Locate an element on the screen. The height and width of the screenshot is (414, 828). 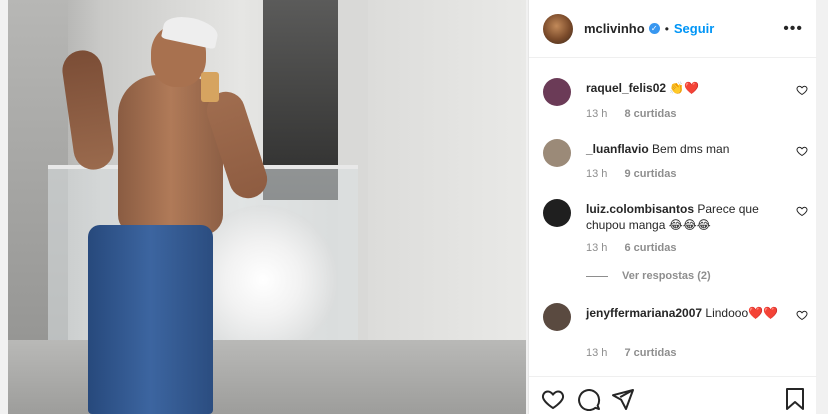
photo-phone is located at coordinates (210, 87).